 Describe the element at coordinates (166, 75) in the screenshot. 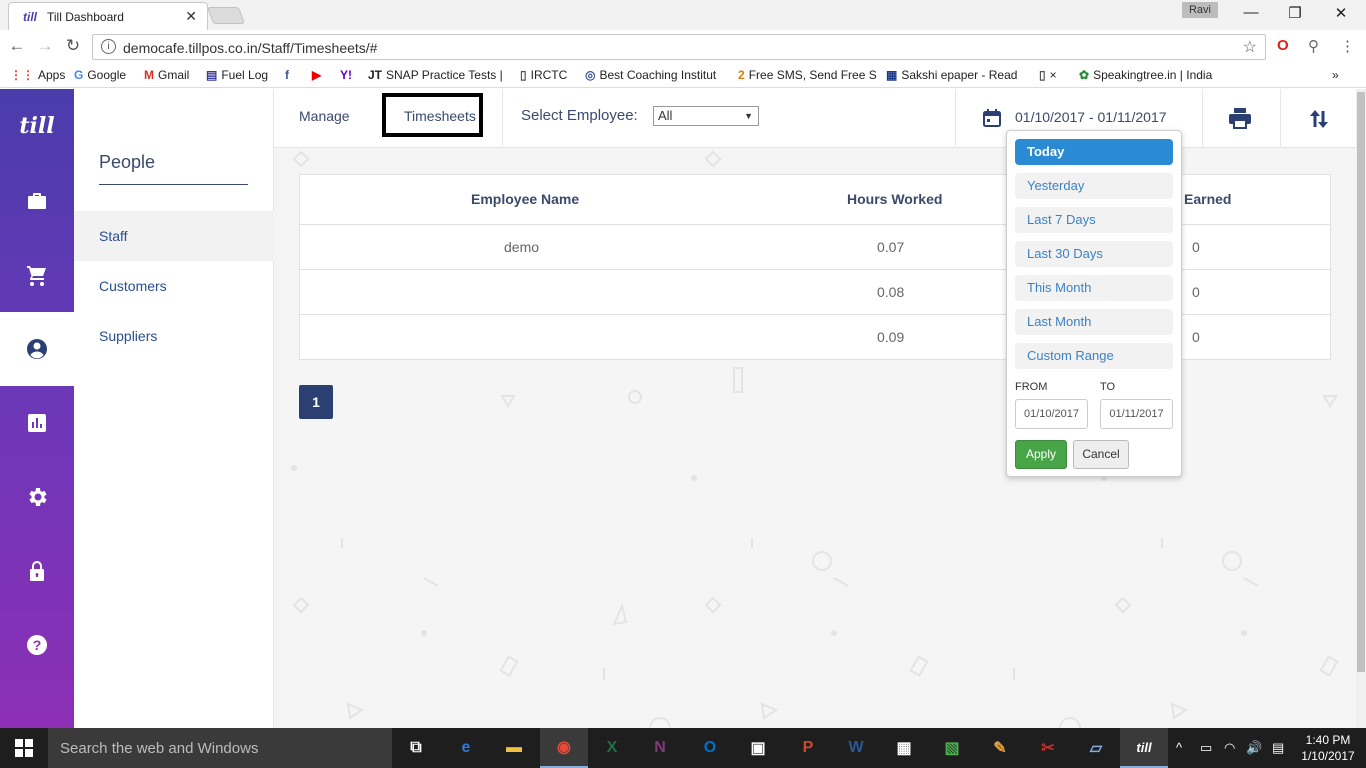

I see `bookmark-2: M Gmail` at that location.